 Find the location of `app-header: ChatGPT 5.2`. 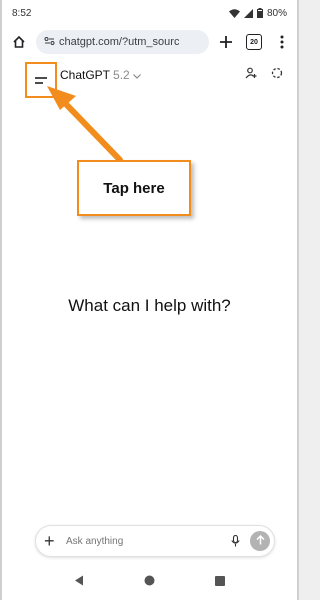

app-header: ChatGPT 5.2 is located at coordinates (149, 80).